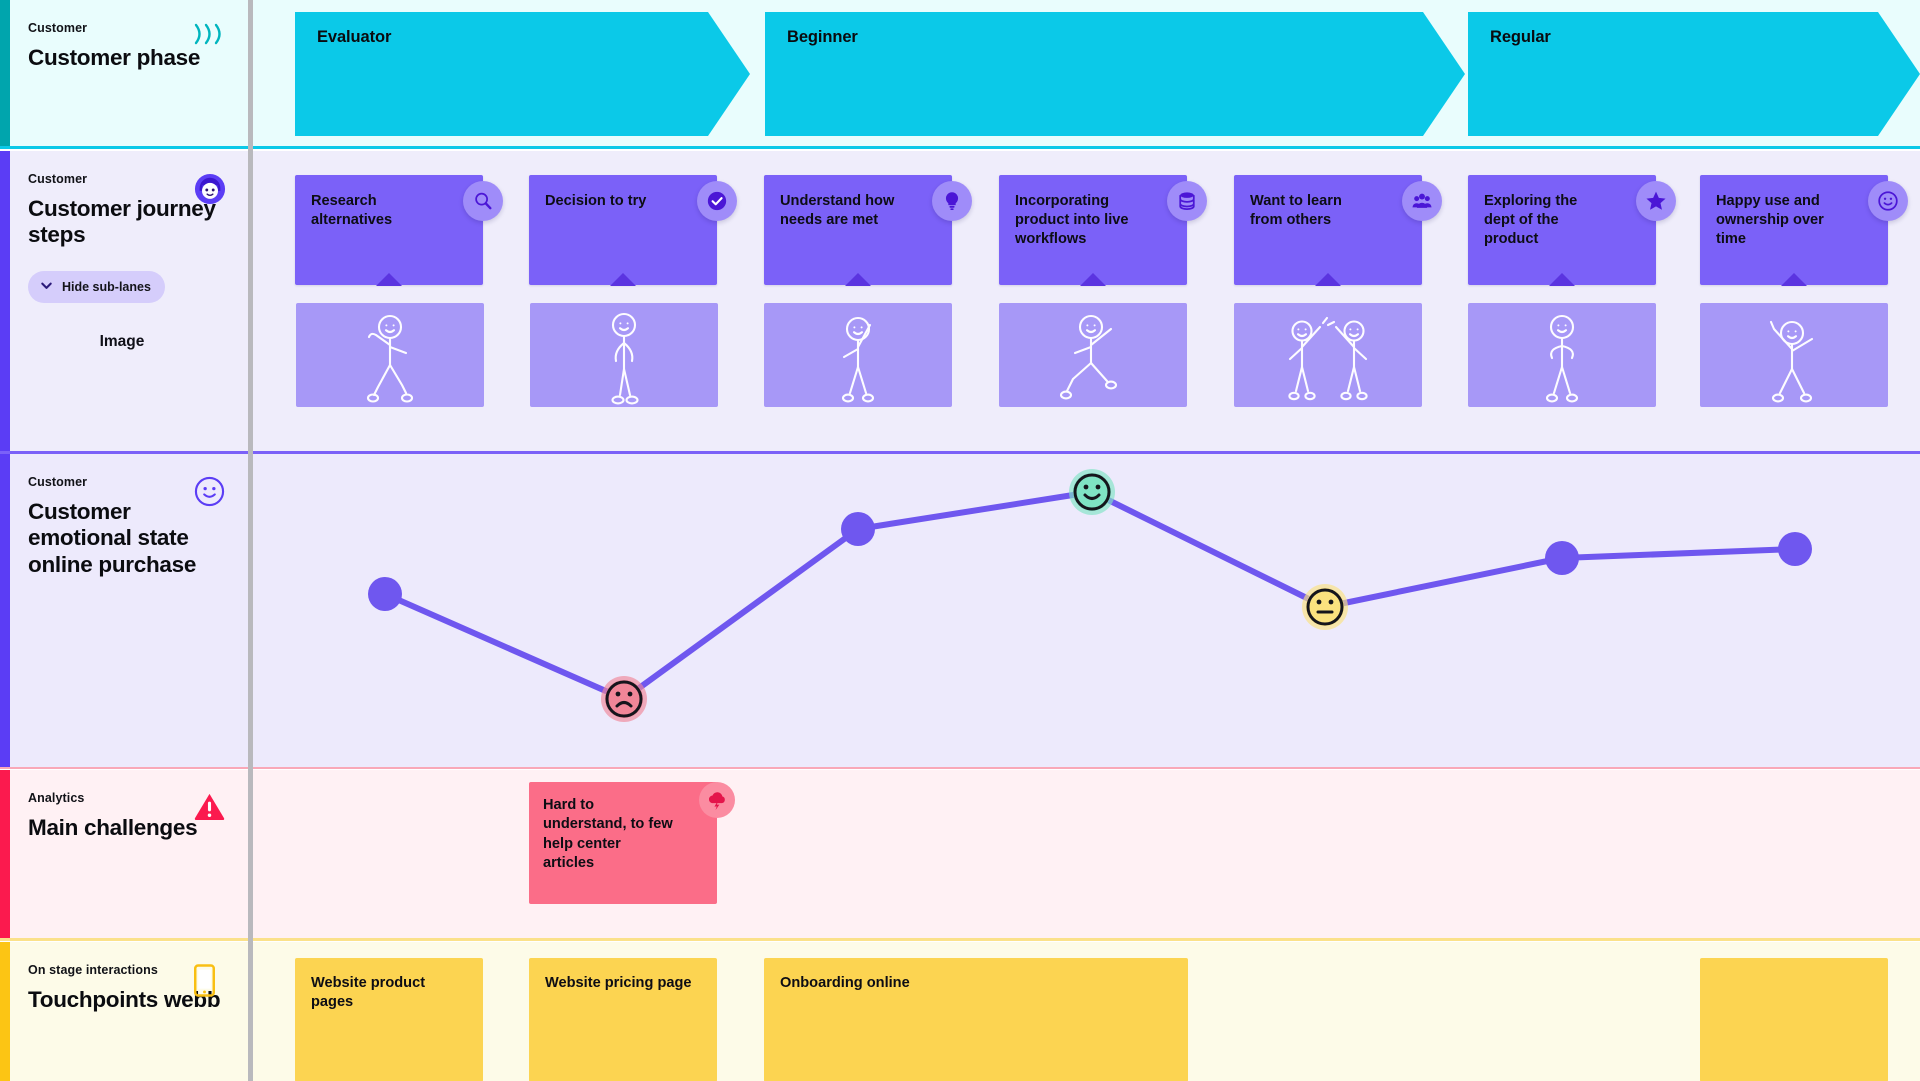 This screenshot has width=1920, height=1081. What do you see at coordinates (211, 809) in the screenshot?
I see `warning-triangle-icon` at bounding box center [211, 809].